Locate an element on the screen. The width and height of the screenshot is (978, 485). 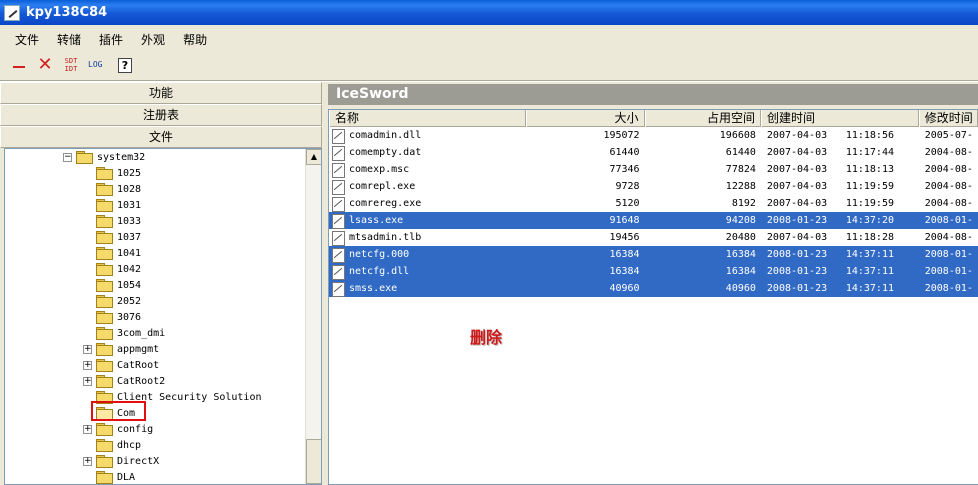
tree-item: 1054 is located at coordinates (112, 285).